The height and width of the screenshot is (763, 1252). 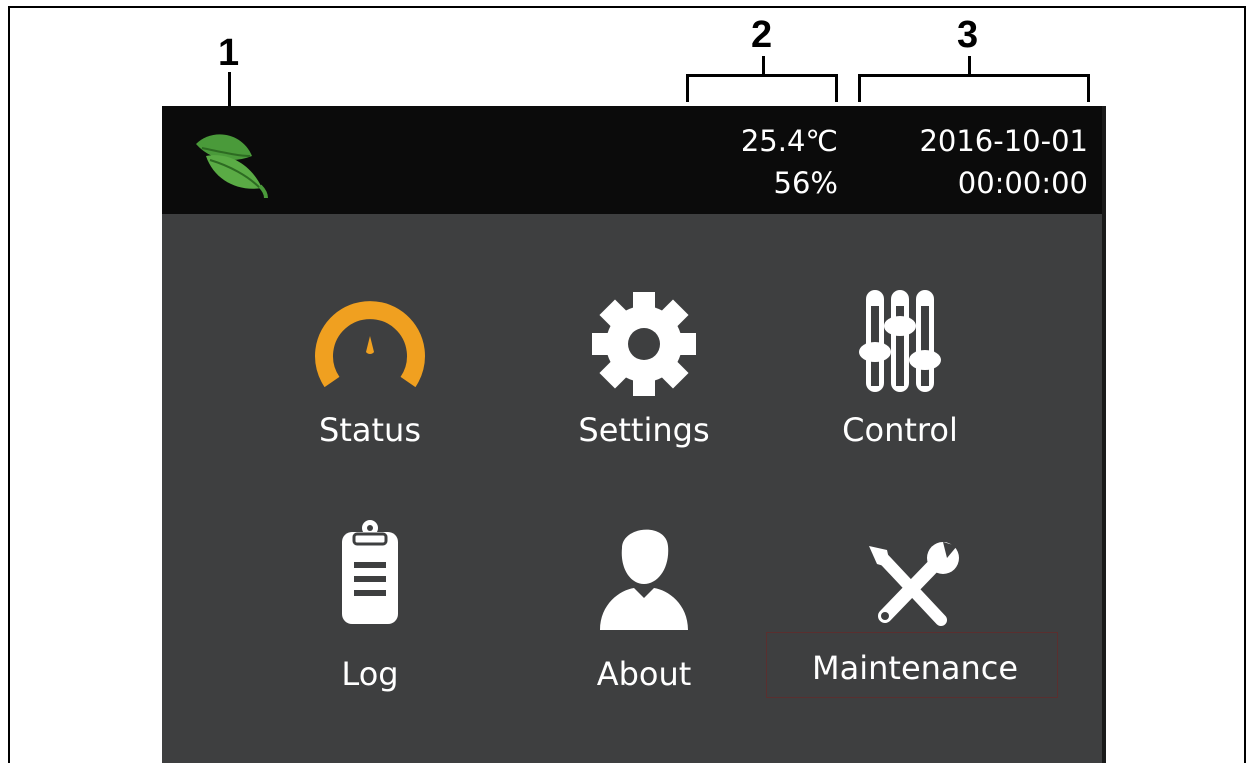 I want to click on clipboard-icon, so click(x=370, y=572).